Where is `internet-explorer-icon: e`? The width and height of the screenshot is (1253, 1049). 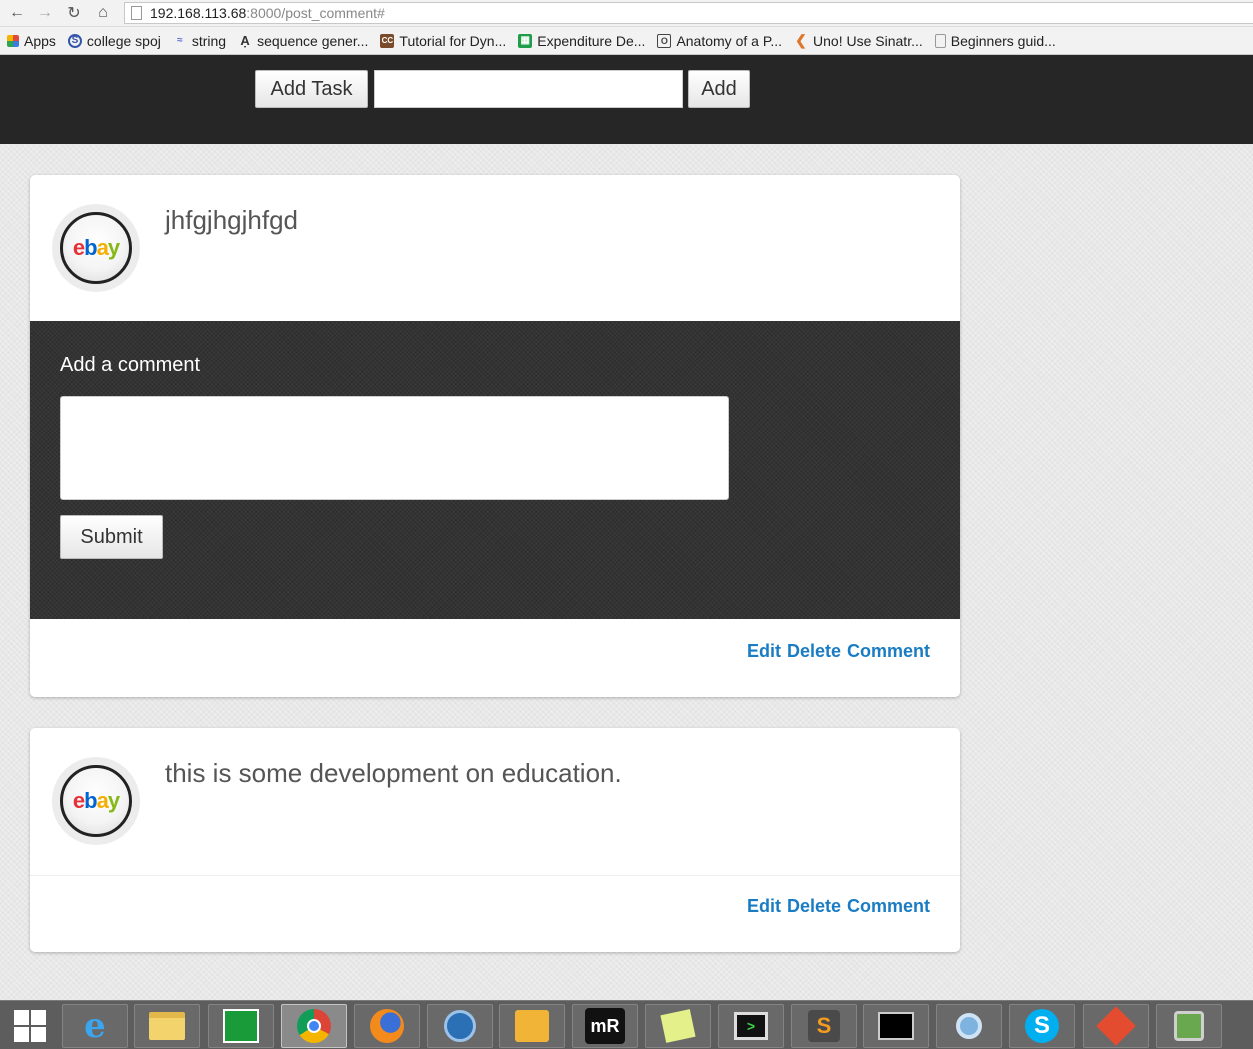
internet-explorer-icon: e is located at coordinates (95, 1026).